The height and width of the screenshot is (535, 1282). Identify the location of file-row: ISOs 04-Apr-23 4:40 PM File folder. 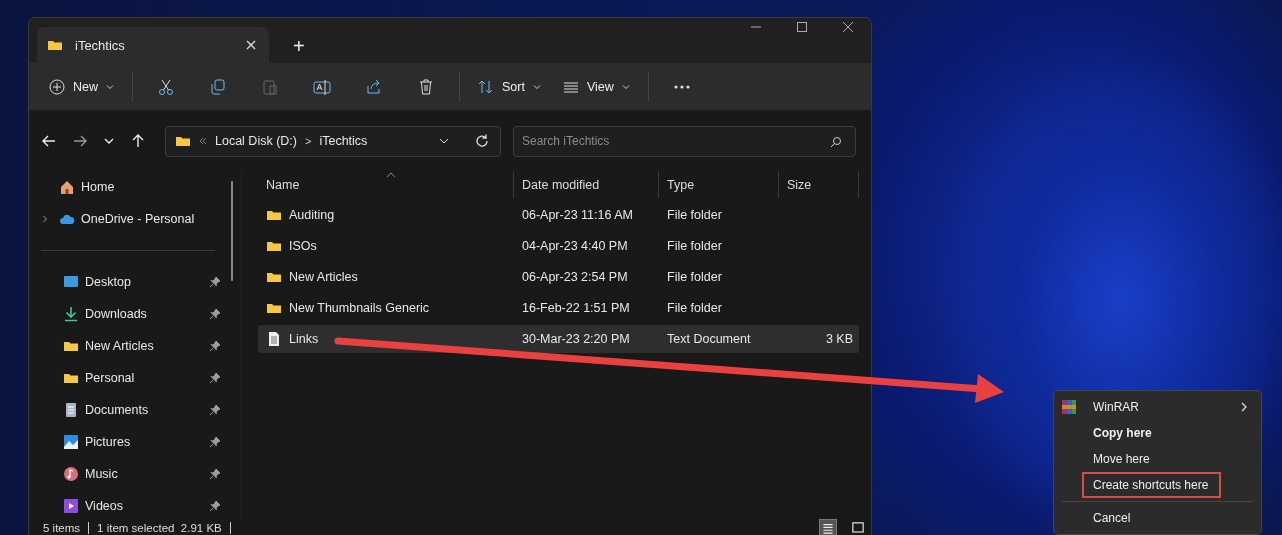
(558, 246).